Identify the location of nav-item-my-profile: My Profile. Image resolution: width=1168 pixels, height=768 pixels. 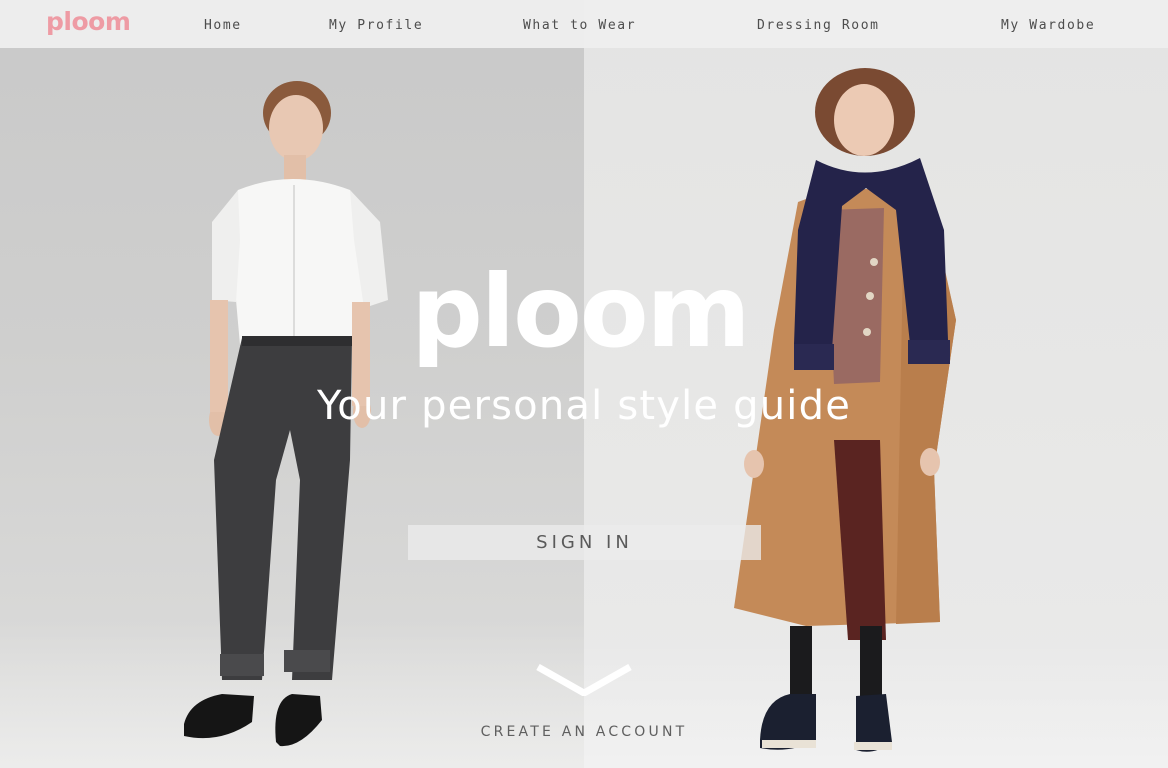
(376, 25).